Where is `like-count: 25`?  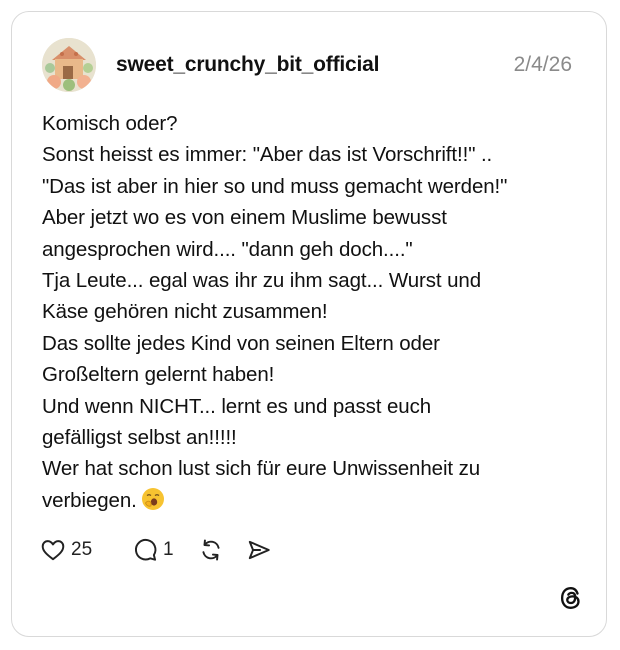 like-count: 25 is located at coordinates (82, 549).